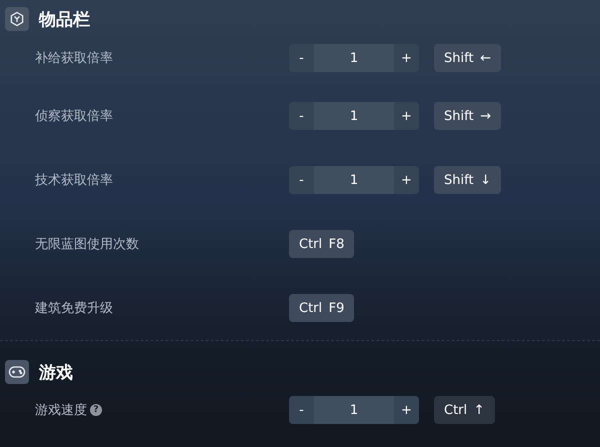  I want to click on option-label: 技术获取倍率, so click(74, 180).